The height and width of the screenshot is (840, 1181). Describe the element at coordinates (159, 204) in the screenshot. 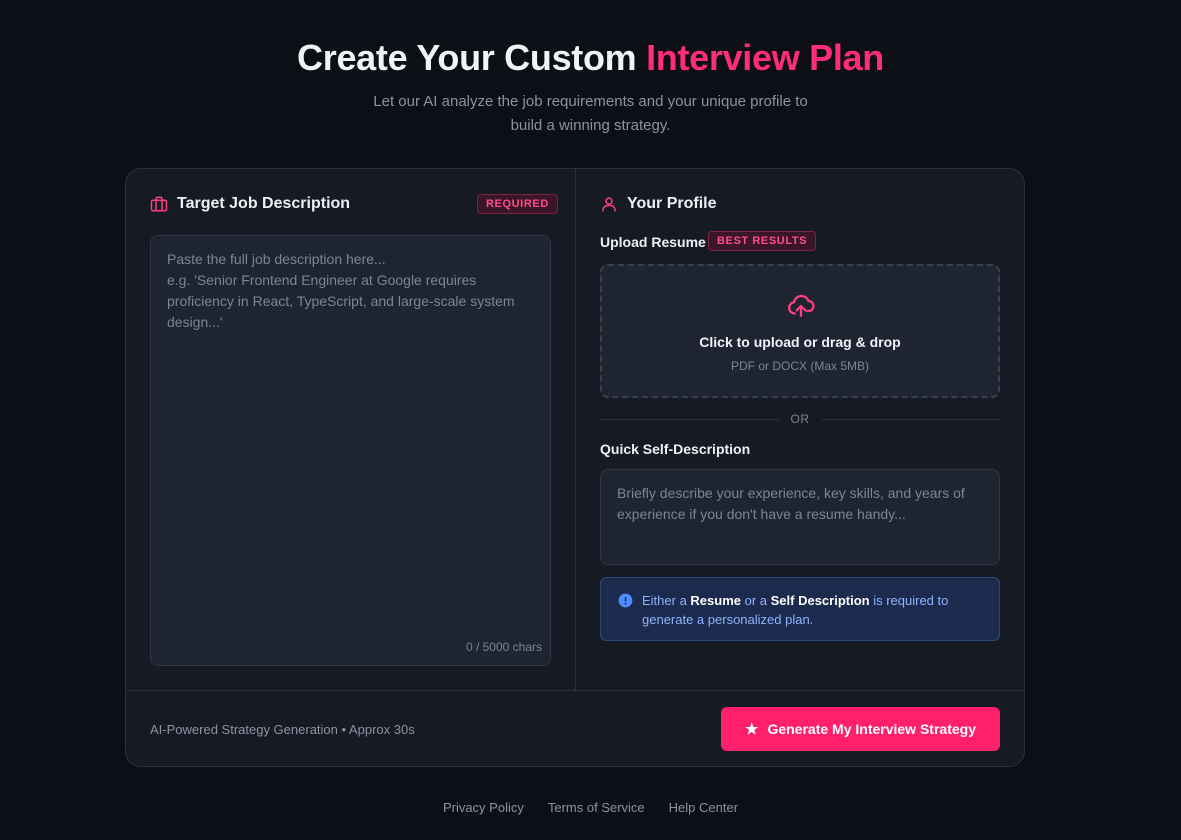

I see `briefcase-icon` at that location.